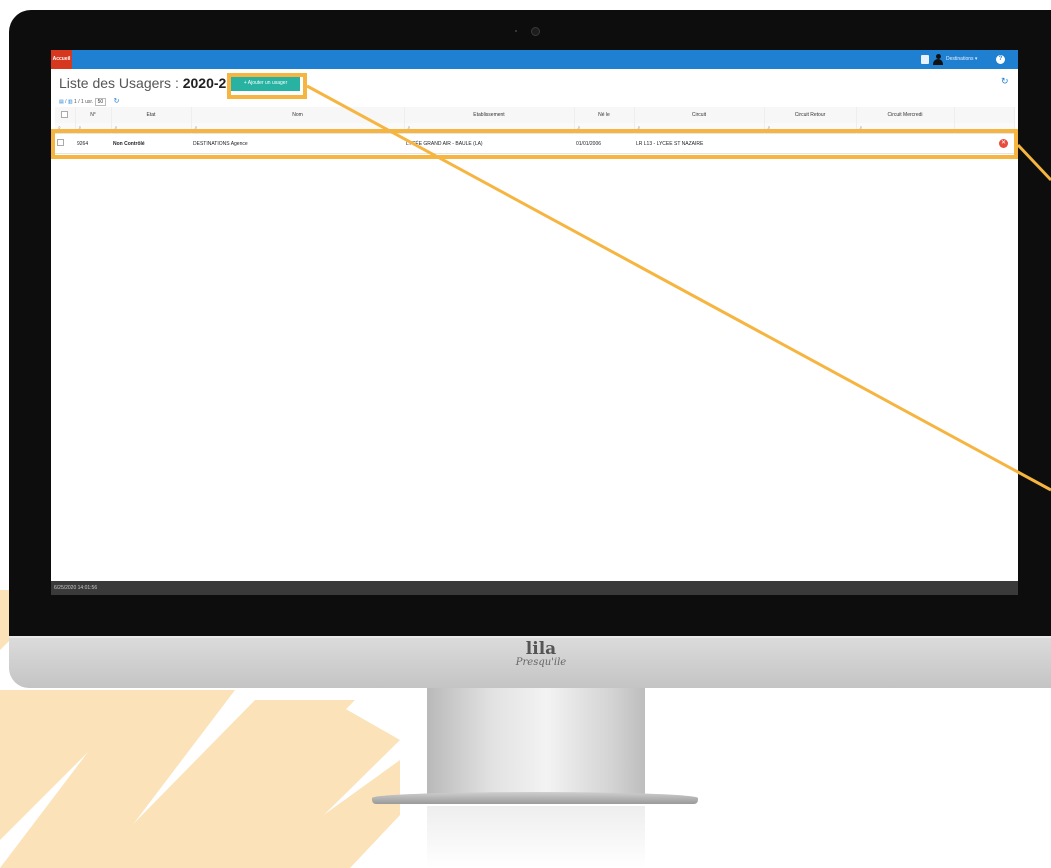  I want to click on select-all-header, so click(65, 115).